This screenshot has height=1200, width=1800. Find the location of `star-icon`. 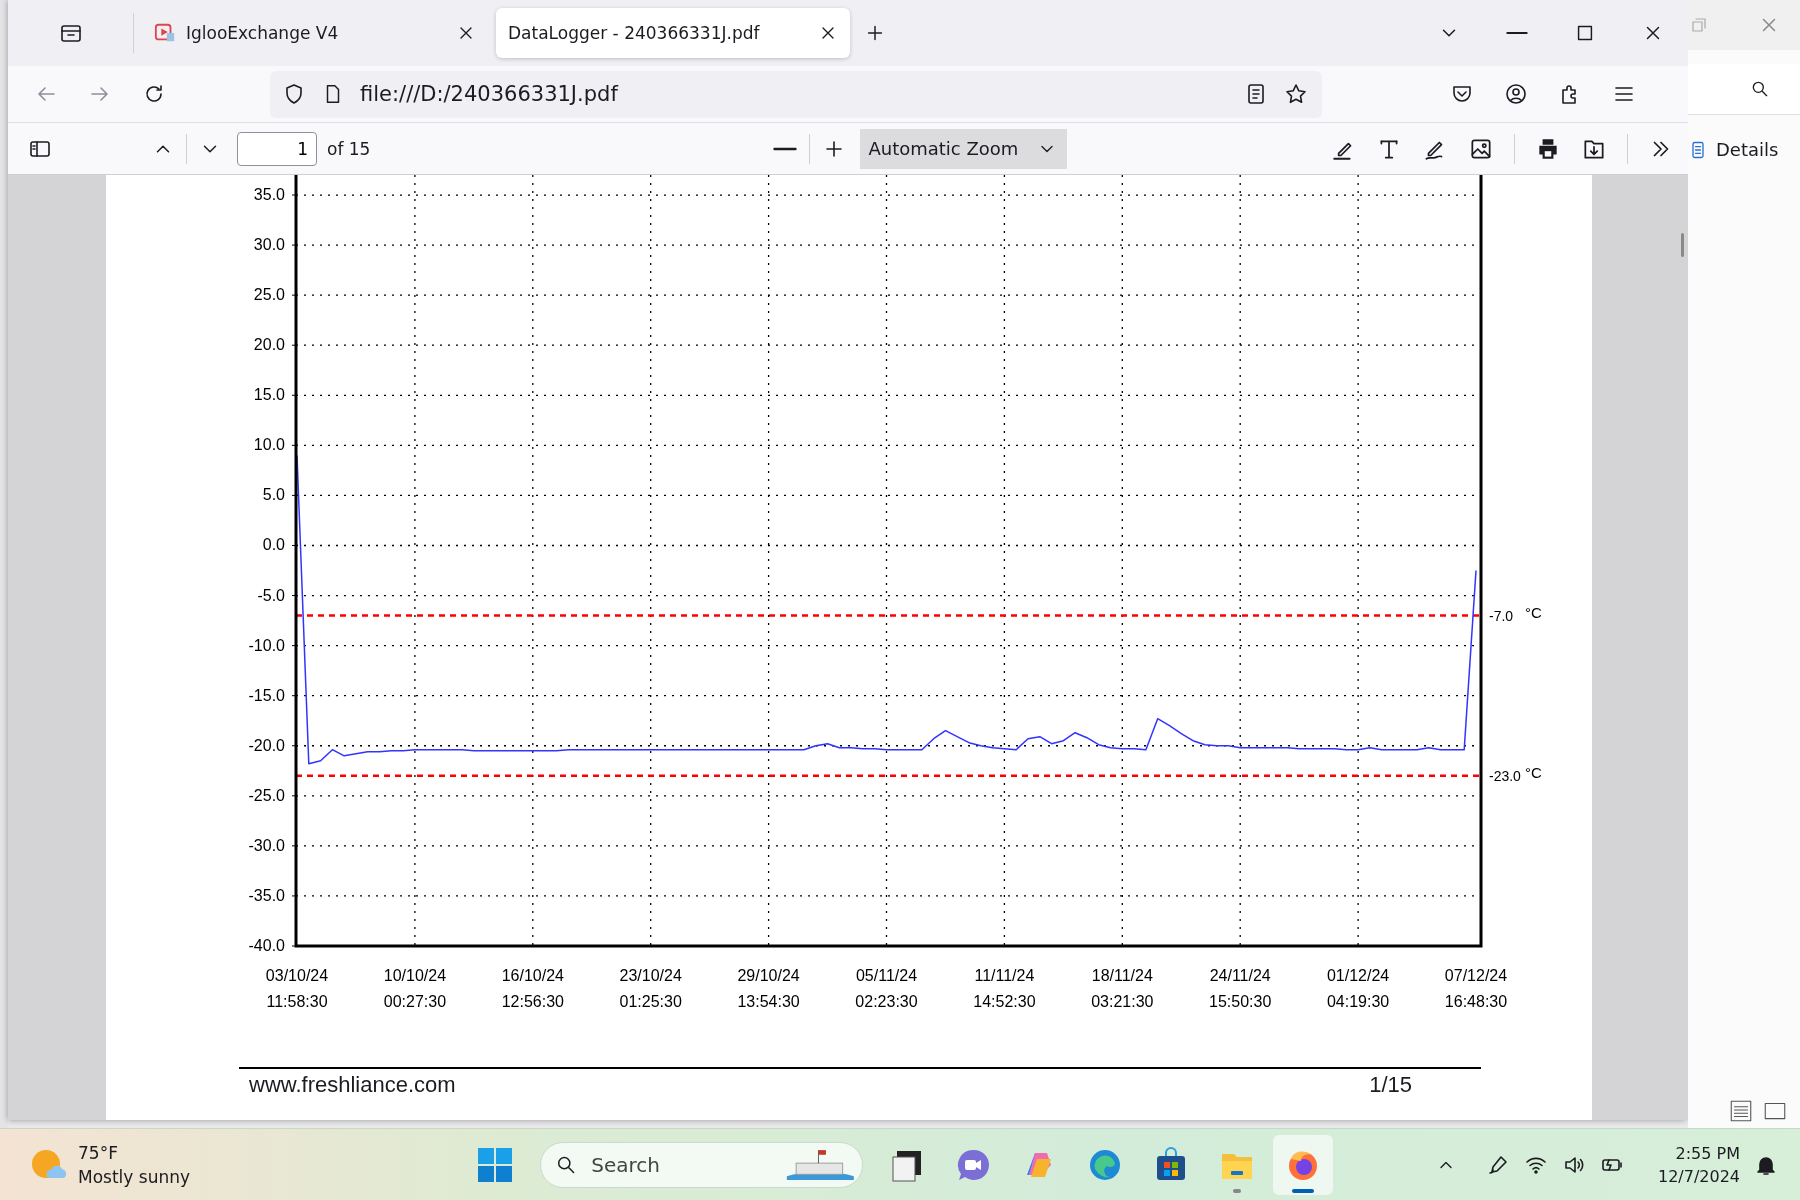

star-icon is located at coordinates (1296, 94).